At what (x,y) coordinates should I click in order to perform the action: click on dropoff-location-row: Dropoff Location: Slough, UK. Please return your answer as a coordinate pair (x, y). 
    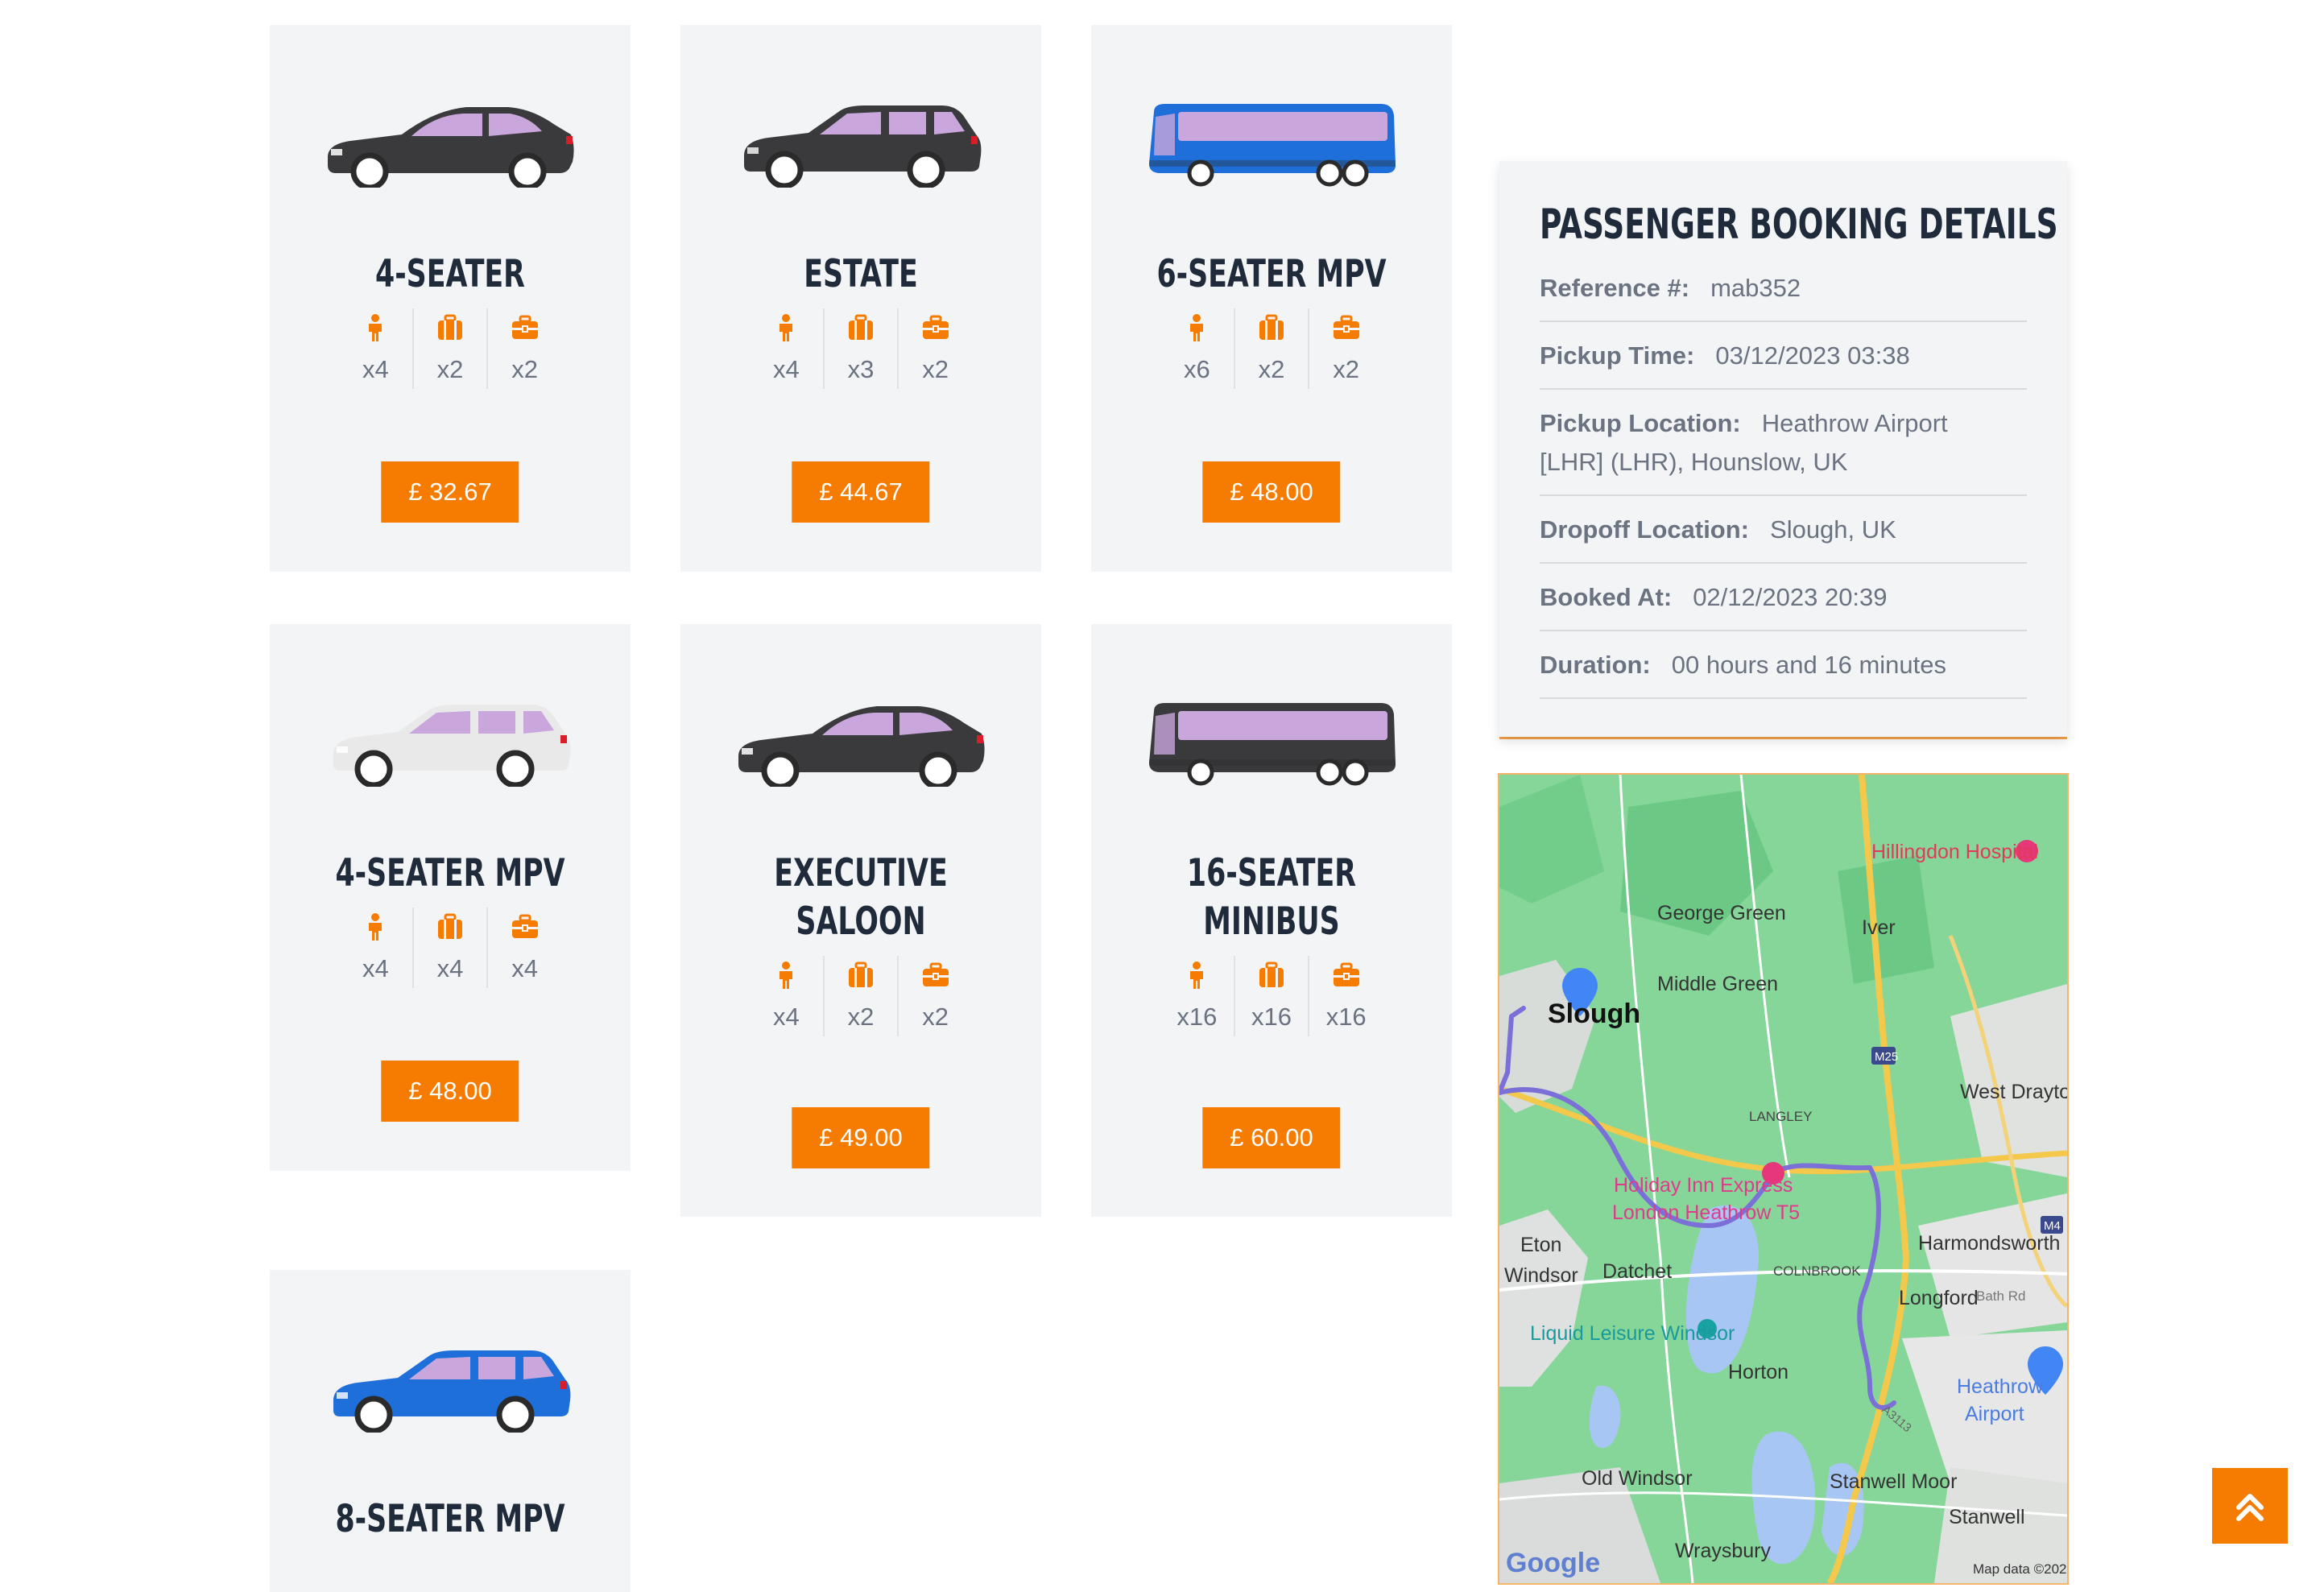
    Looking at the image, I should click on (1783, 530).